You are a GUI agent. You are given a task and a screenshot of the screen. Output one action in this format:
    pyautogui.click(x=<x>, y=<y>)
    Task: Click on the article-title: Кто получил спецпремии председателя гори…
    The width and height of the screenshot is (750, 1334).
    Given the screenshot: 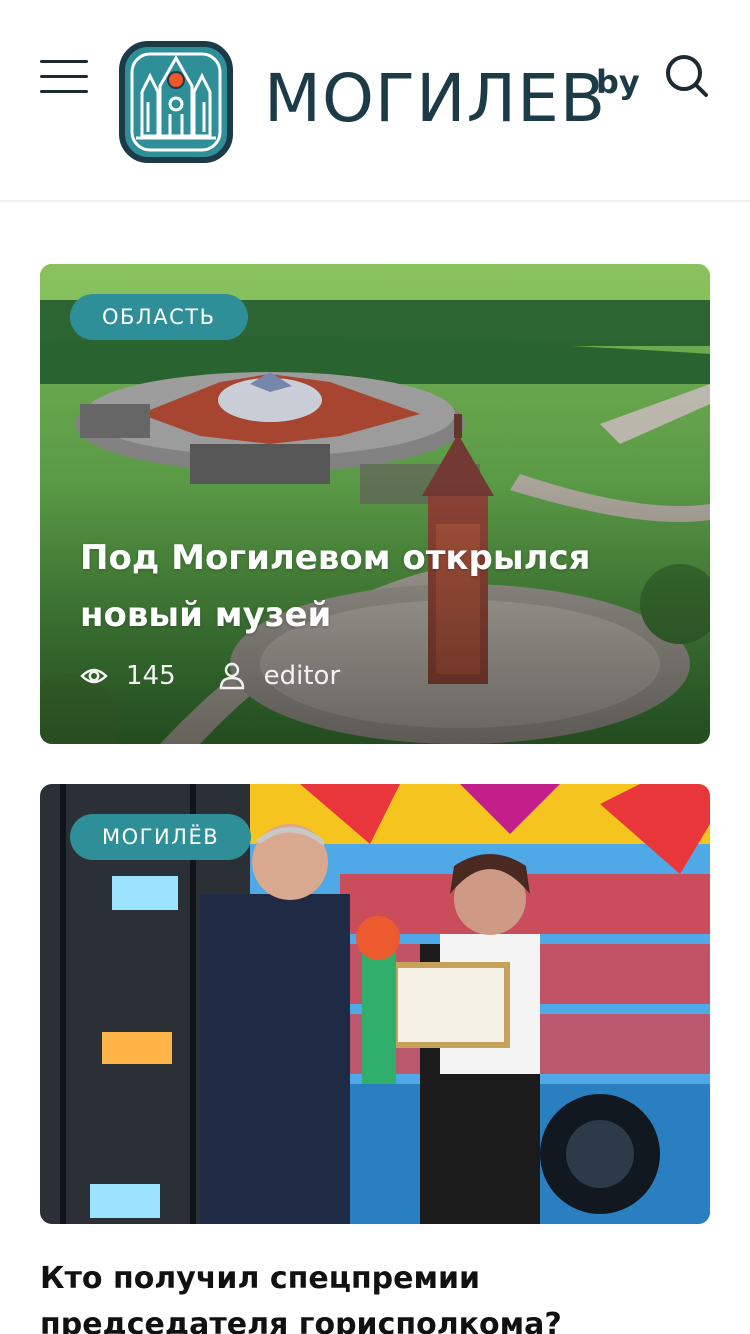 What is the action you would take?
    pyautogui.click(x=380, y=1295)
    